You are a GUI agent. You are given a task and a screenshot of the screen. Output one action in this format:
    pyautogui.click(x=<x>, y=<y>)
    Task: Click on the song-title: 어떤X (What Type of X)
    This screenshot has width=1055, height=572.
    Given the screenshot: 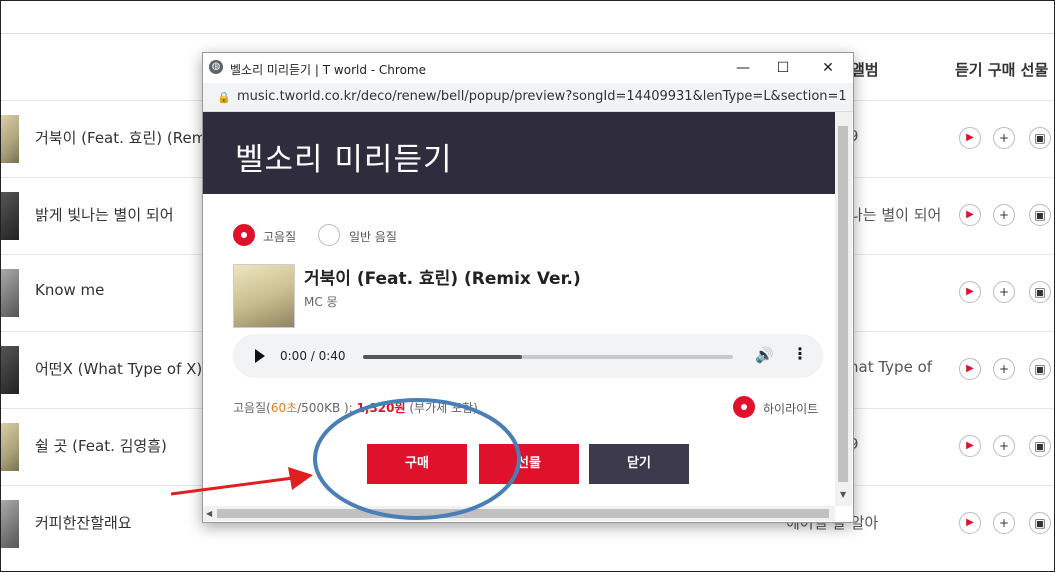 What is the action you would take?
    pyautogui.click(x=118, y=368)
    